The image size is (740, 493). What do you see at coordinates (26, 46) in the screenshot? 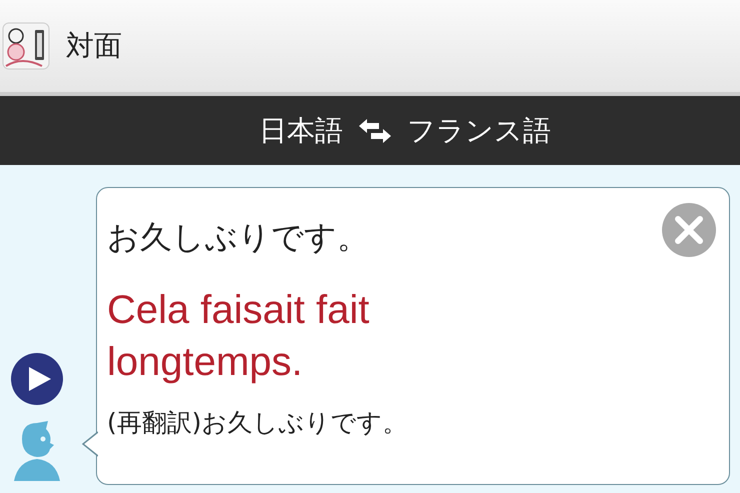
I see `app-icon` at bounding box center [26, 46].